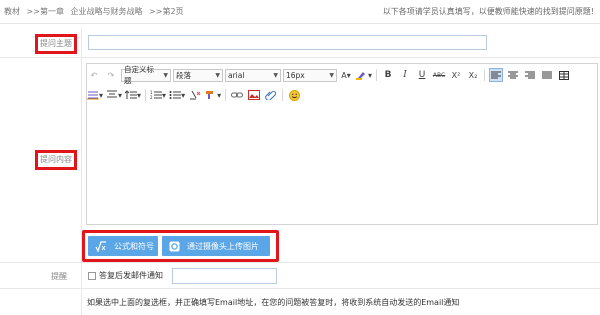 Image resolution: width=600 pixels, height=315 pixels. I want to click on align-right-icon, so click(530, 75).